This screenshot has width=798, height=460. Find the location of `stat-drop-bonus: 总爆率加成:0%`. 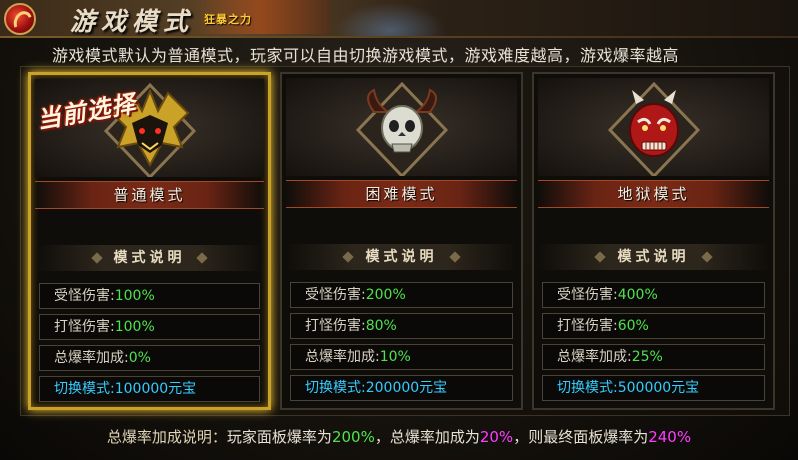

stat-drop-bonus: 总爆率加成:0% is located at coordinates (149, 358).